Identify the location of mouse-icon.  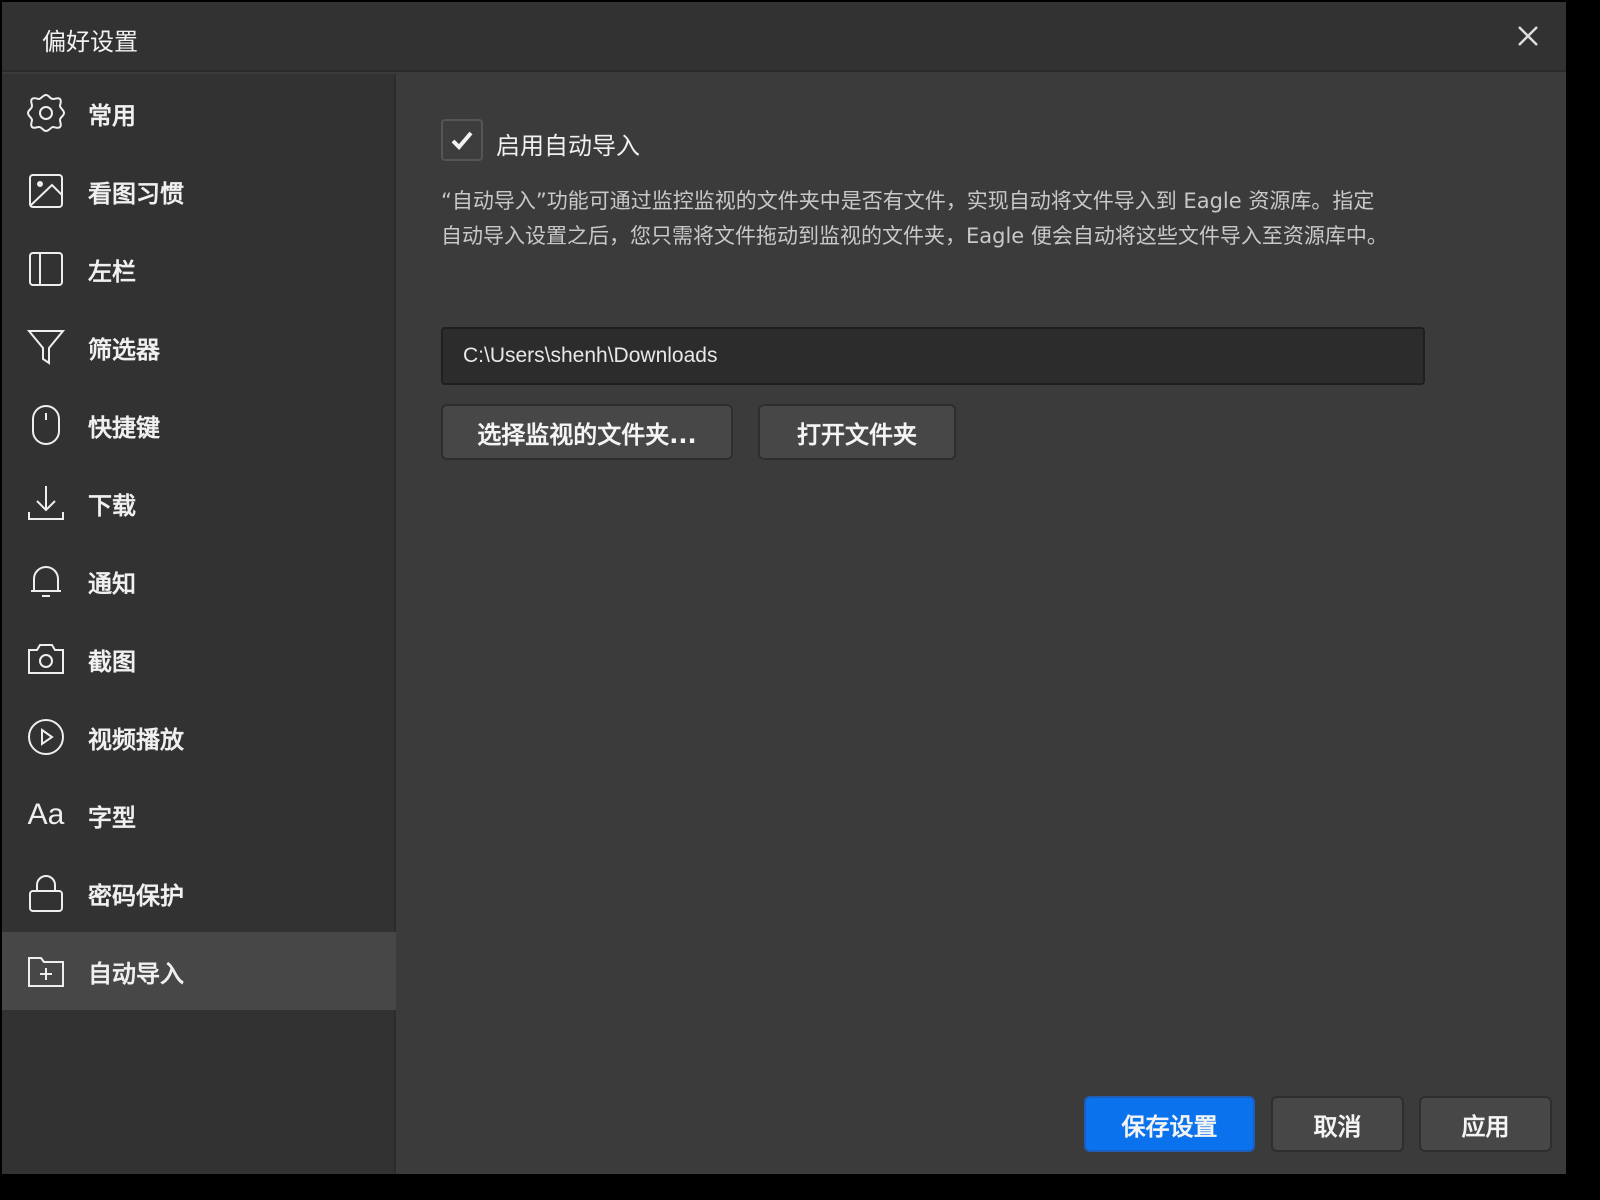
(46, 425).